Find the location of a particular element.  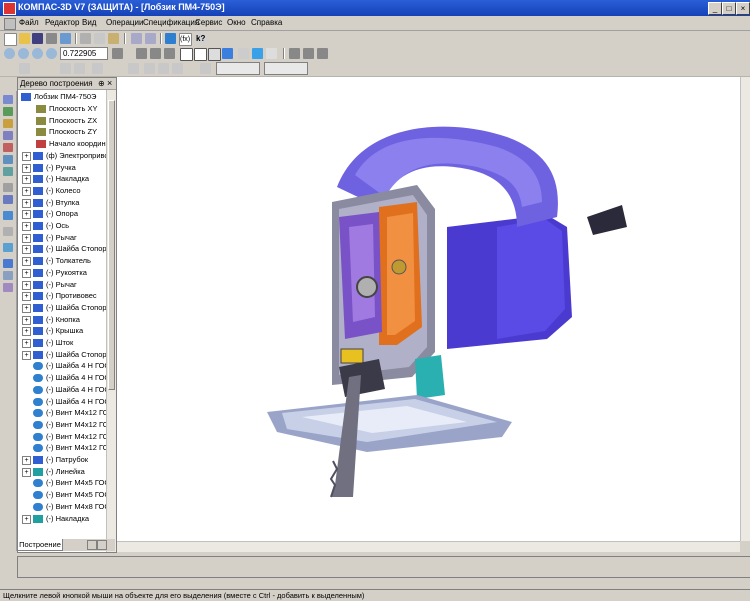

insert-part-icon is located at coordinates (8, 199).